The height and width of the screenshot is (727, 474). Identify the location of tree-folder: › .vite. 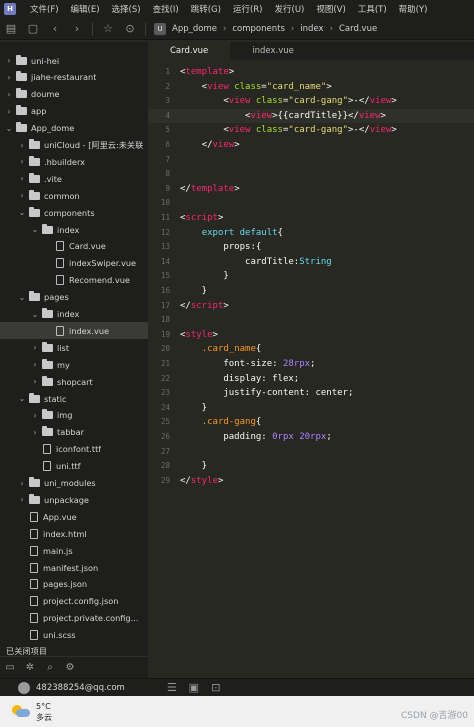
(74, 178).